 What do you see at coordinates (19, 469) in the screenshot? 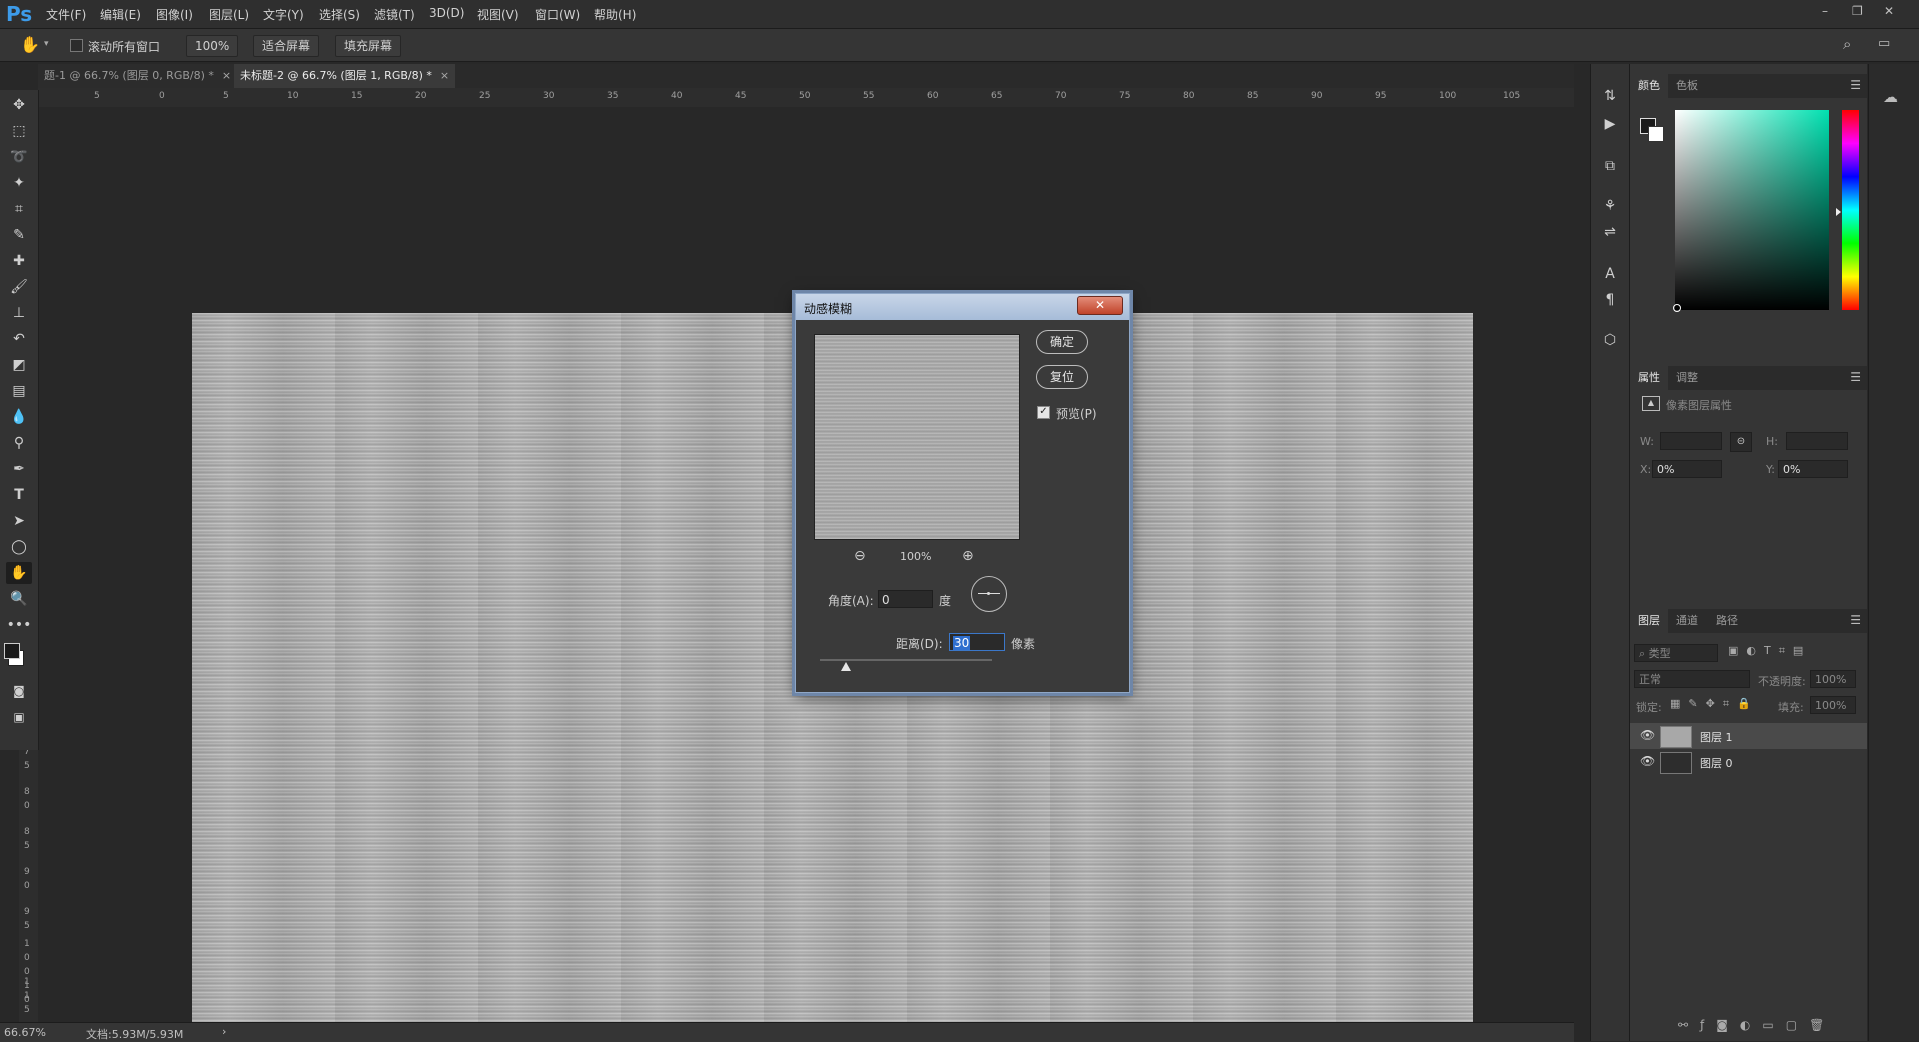
I see `pen-tool-icon: ✒` at bounding box center [19, 469].